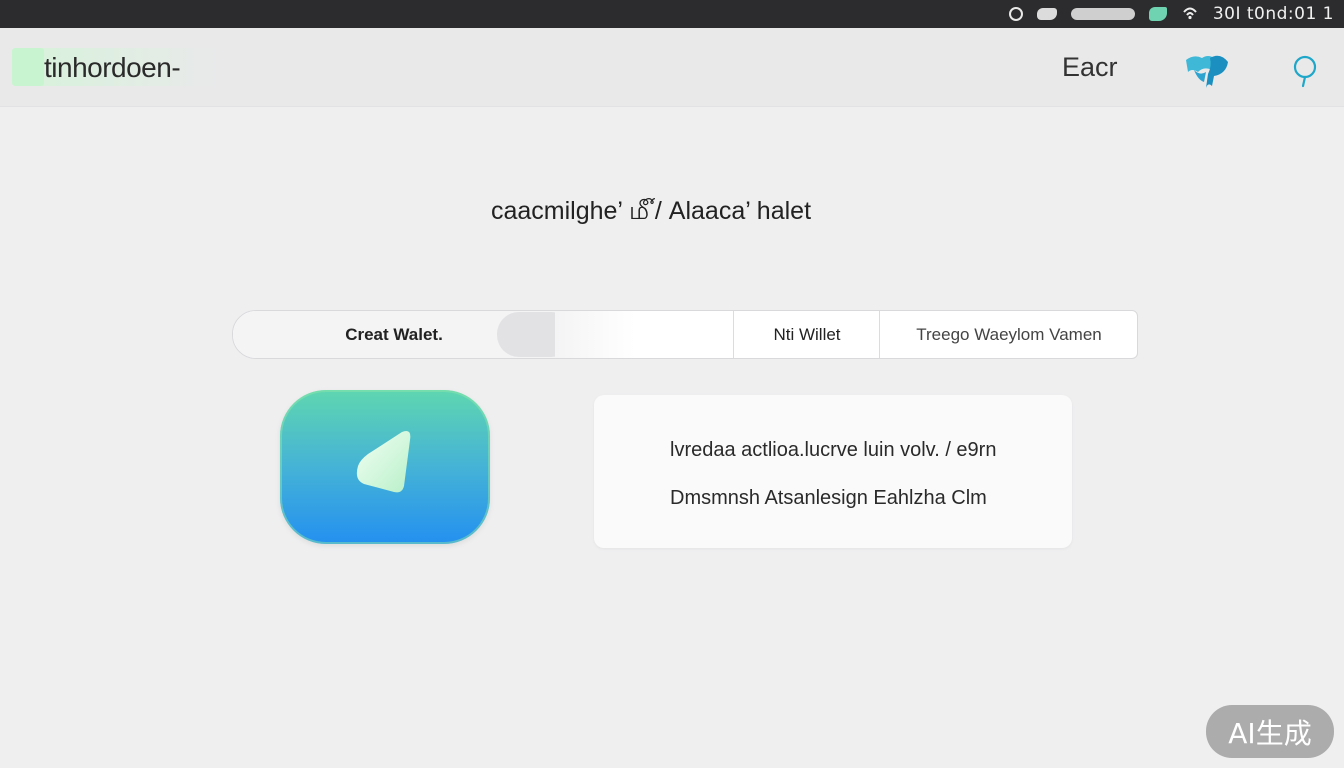  Describe the element at coordinates (28, 67) in the screenshot. I see `logo-icon` at that location.